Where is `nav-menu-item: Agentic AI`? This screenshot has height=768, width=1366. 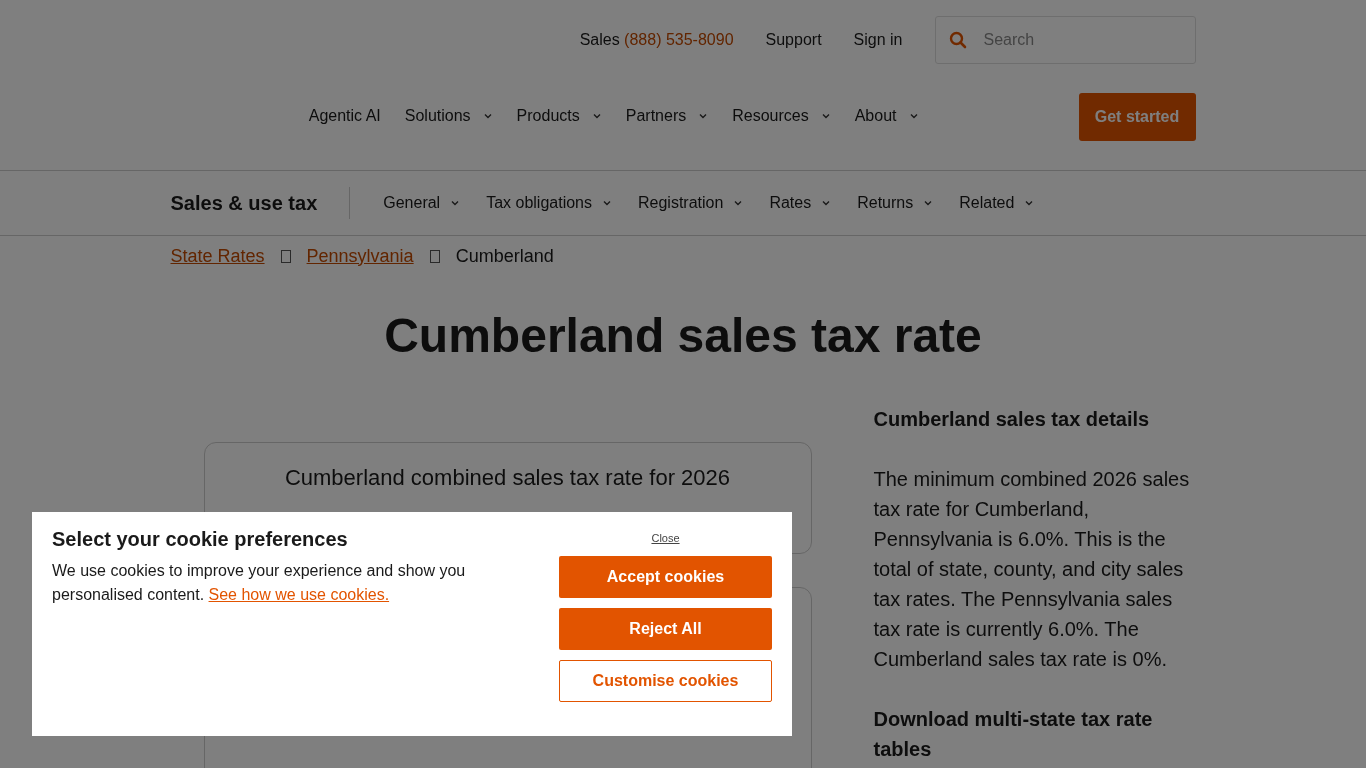 nav-menu-item: Agentic AI is located at coordinates (344, 115).